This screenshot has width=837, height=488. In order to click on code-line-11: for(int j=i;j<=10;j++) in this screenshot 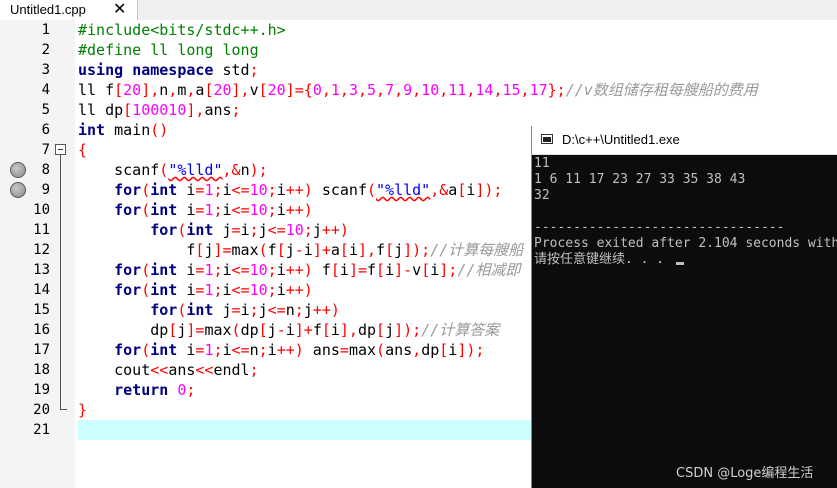, I will do `click(249, 230)`.